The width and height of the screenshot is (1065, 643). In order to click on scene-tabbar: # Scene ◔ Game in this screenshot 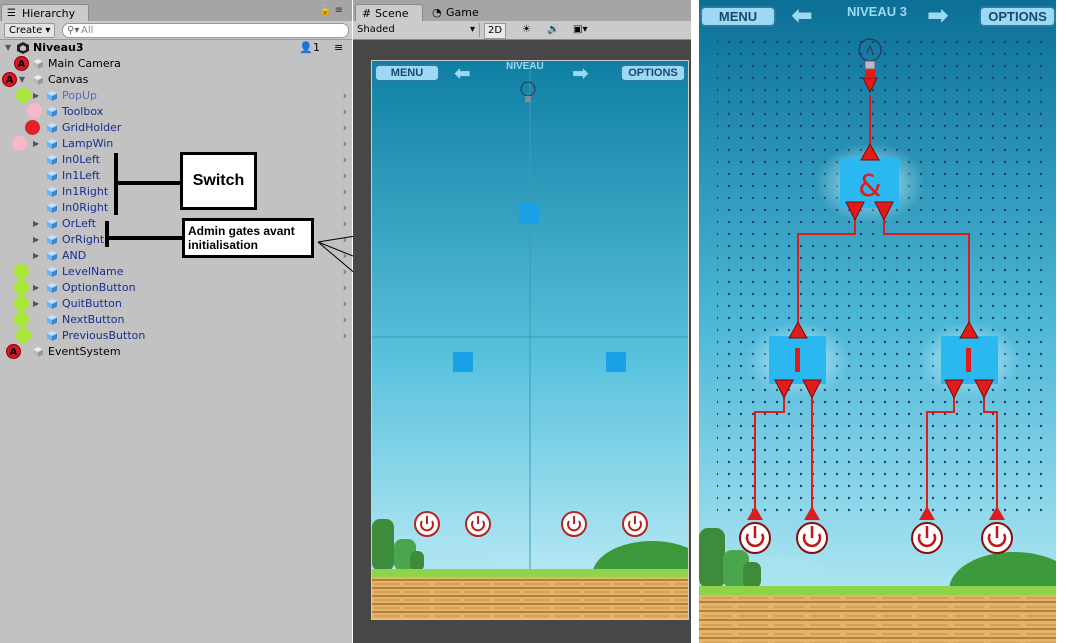, I will do `click(522, 11)`.